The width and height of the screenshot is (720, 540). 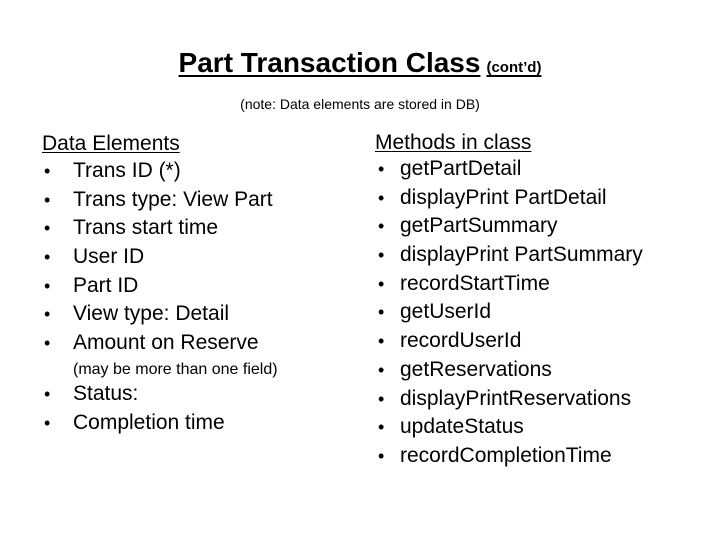 What do you see at coordinates (506, 455) in the screenshot?
I see `method-label: recordCompletionTime` at bounding box center [506, 455].